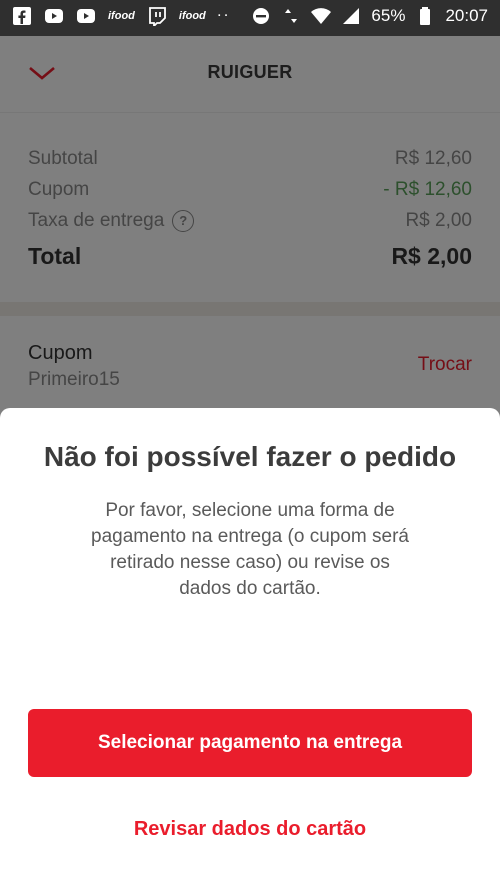 This screenshot has width=500, height=889. Describe the element at coordinates (250, 743) in the screenshot. I see `select-pay-on-delivery-button: Selecionar pagamento na entrega` at that location.